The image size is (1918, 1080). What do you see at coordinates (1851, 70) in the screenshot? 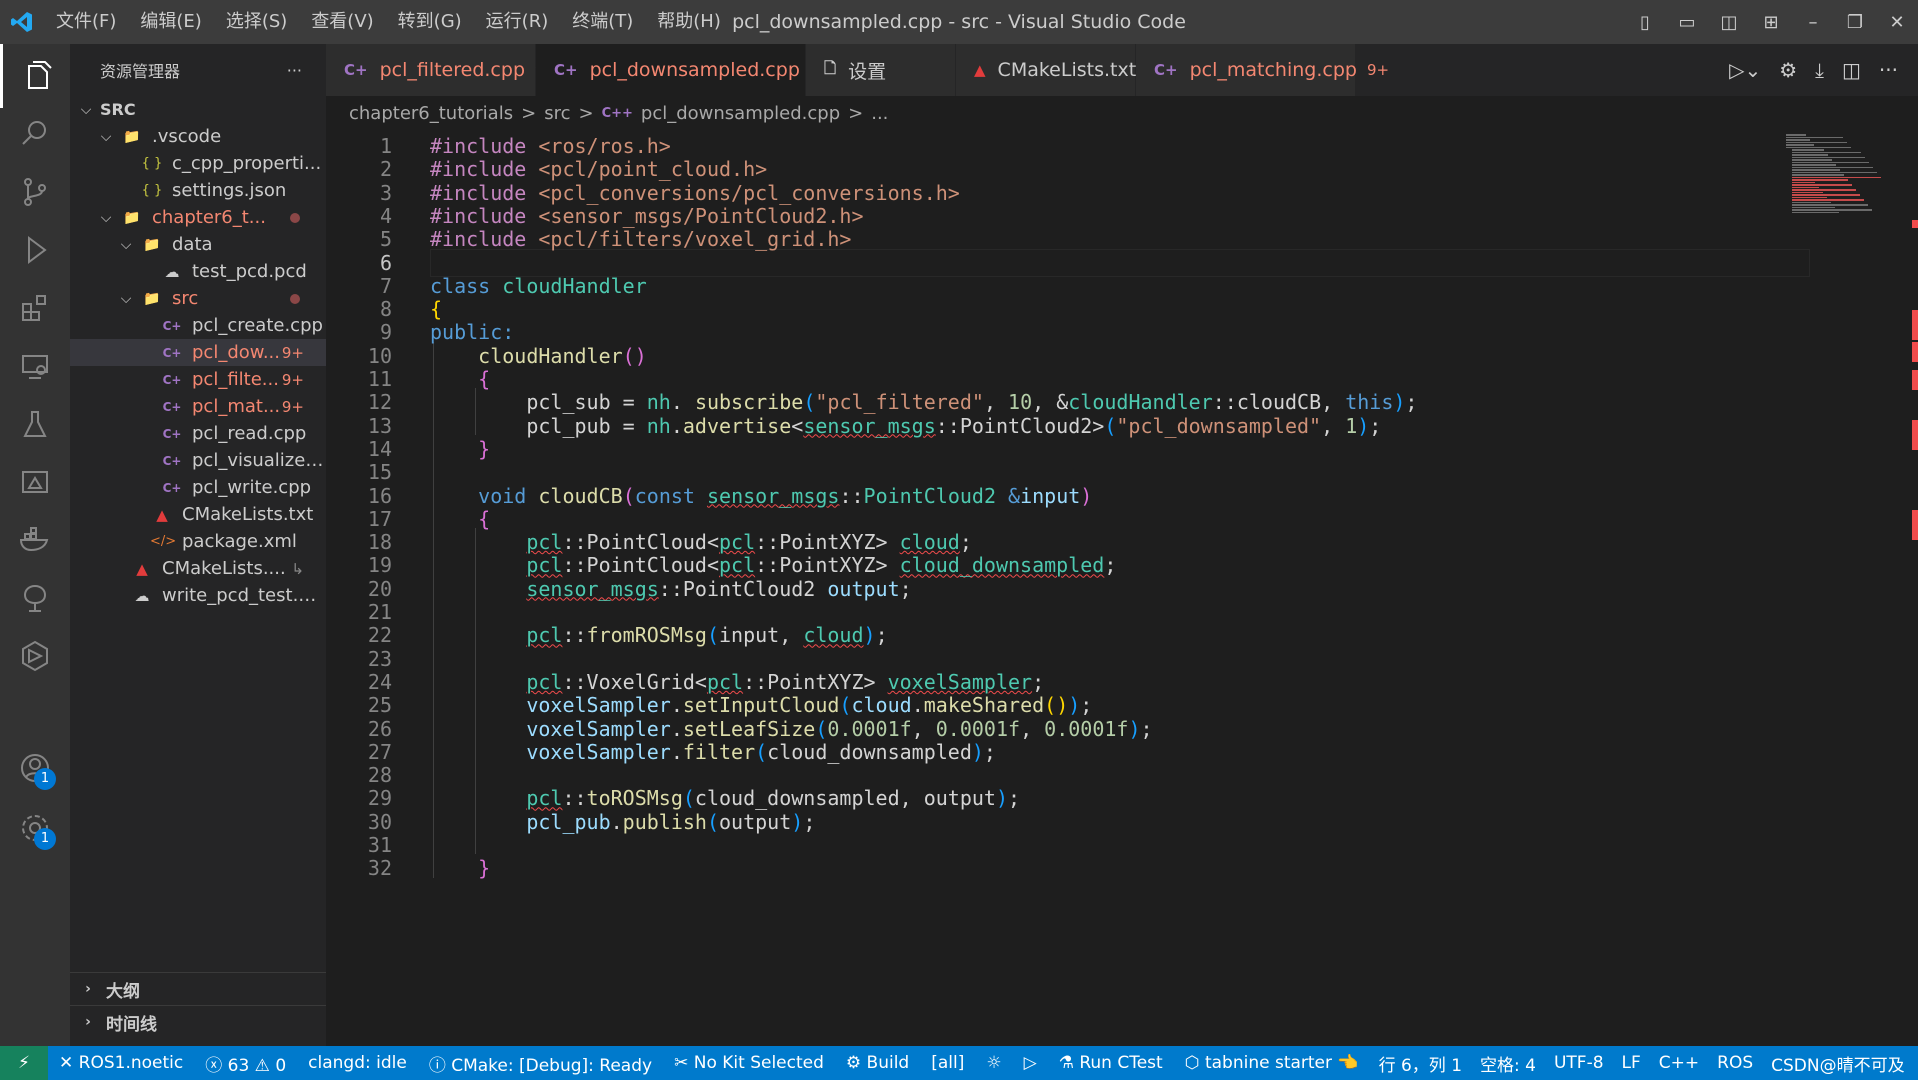
I see `split-editor-icon: ◫` at bounding box center [1851, 70].